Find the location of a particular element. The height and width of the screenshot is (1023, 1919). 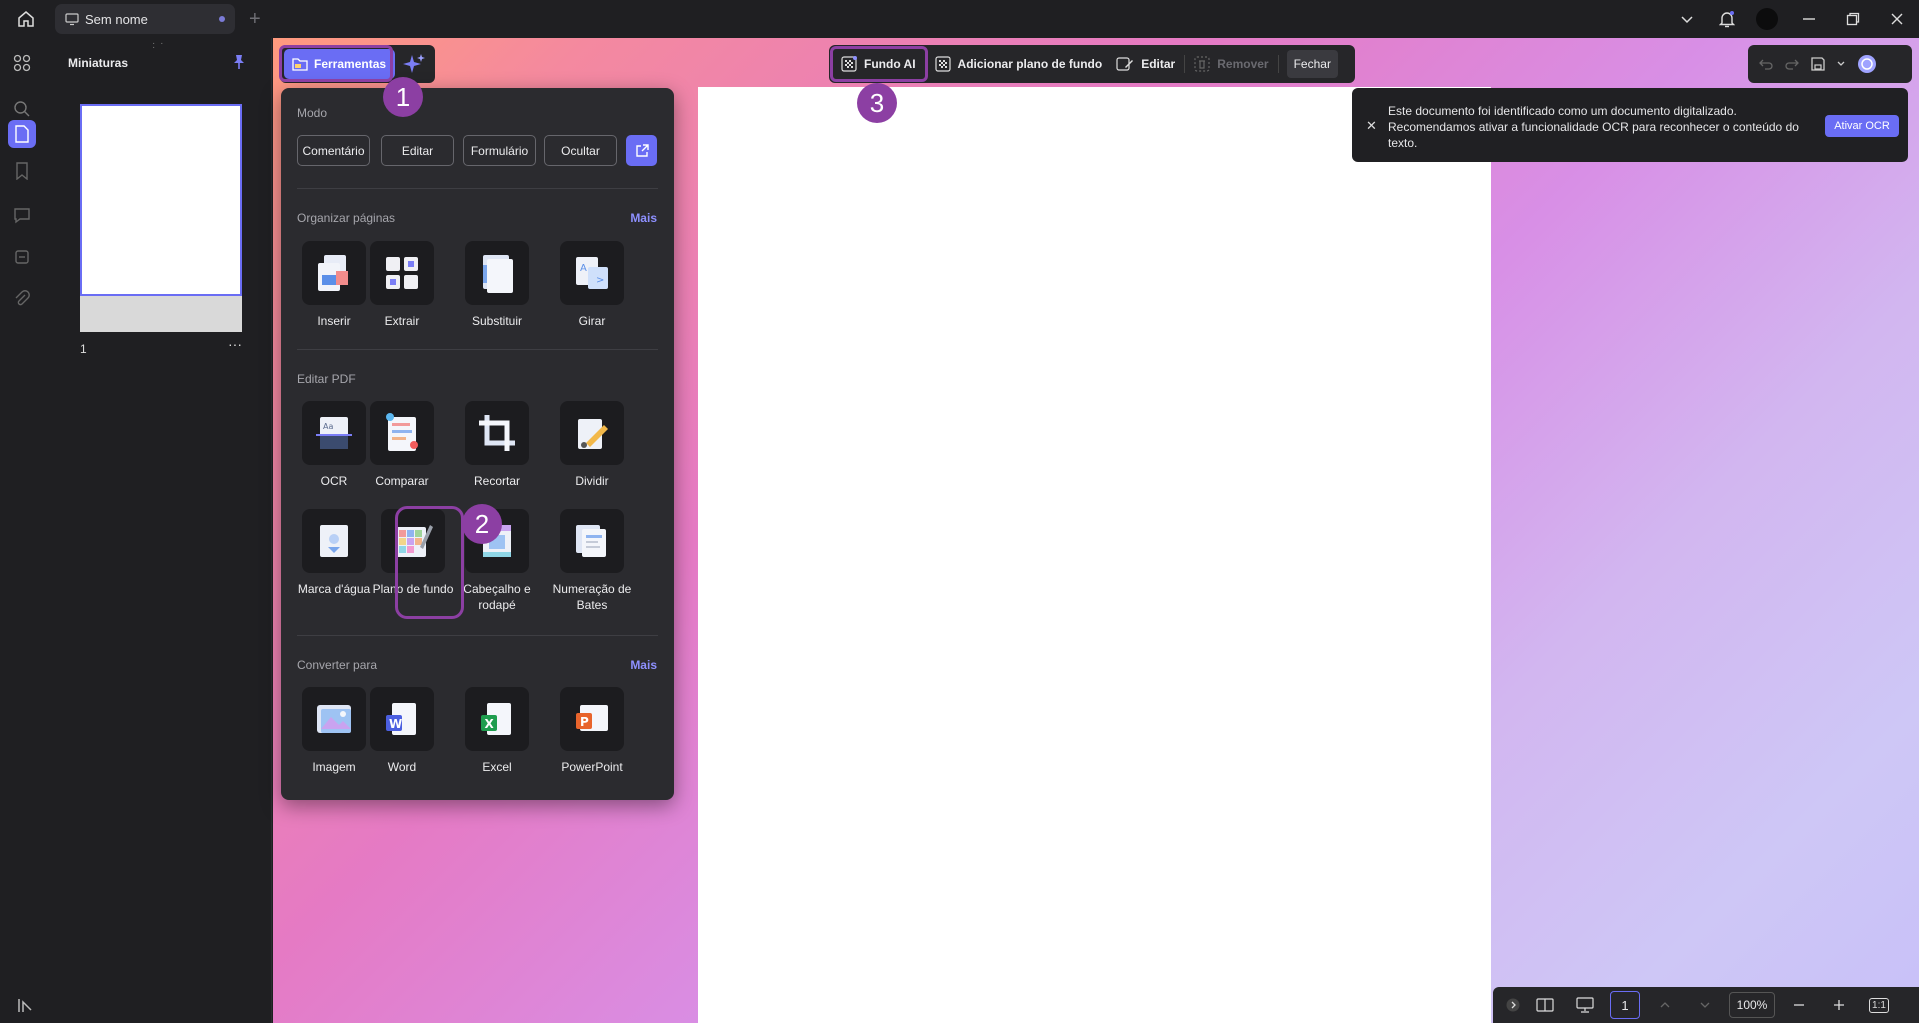

mode-comment-button: Comentário is located at coordinates (333, 150).